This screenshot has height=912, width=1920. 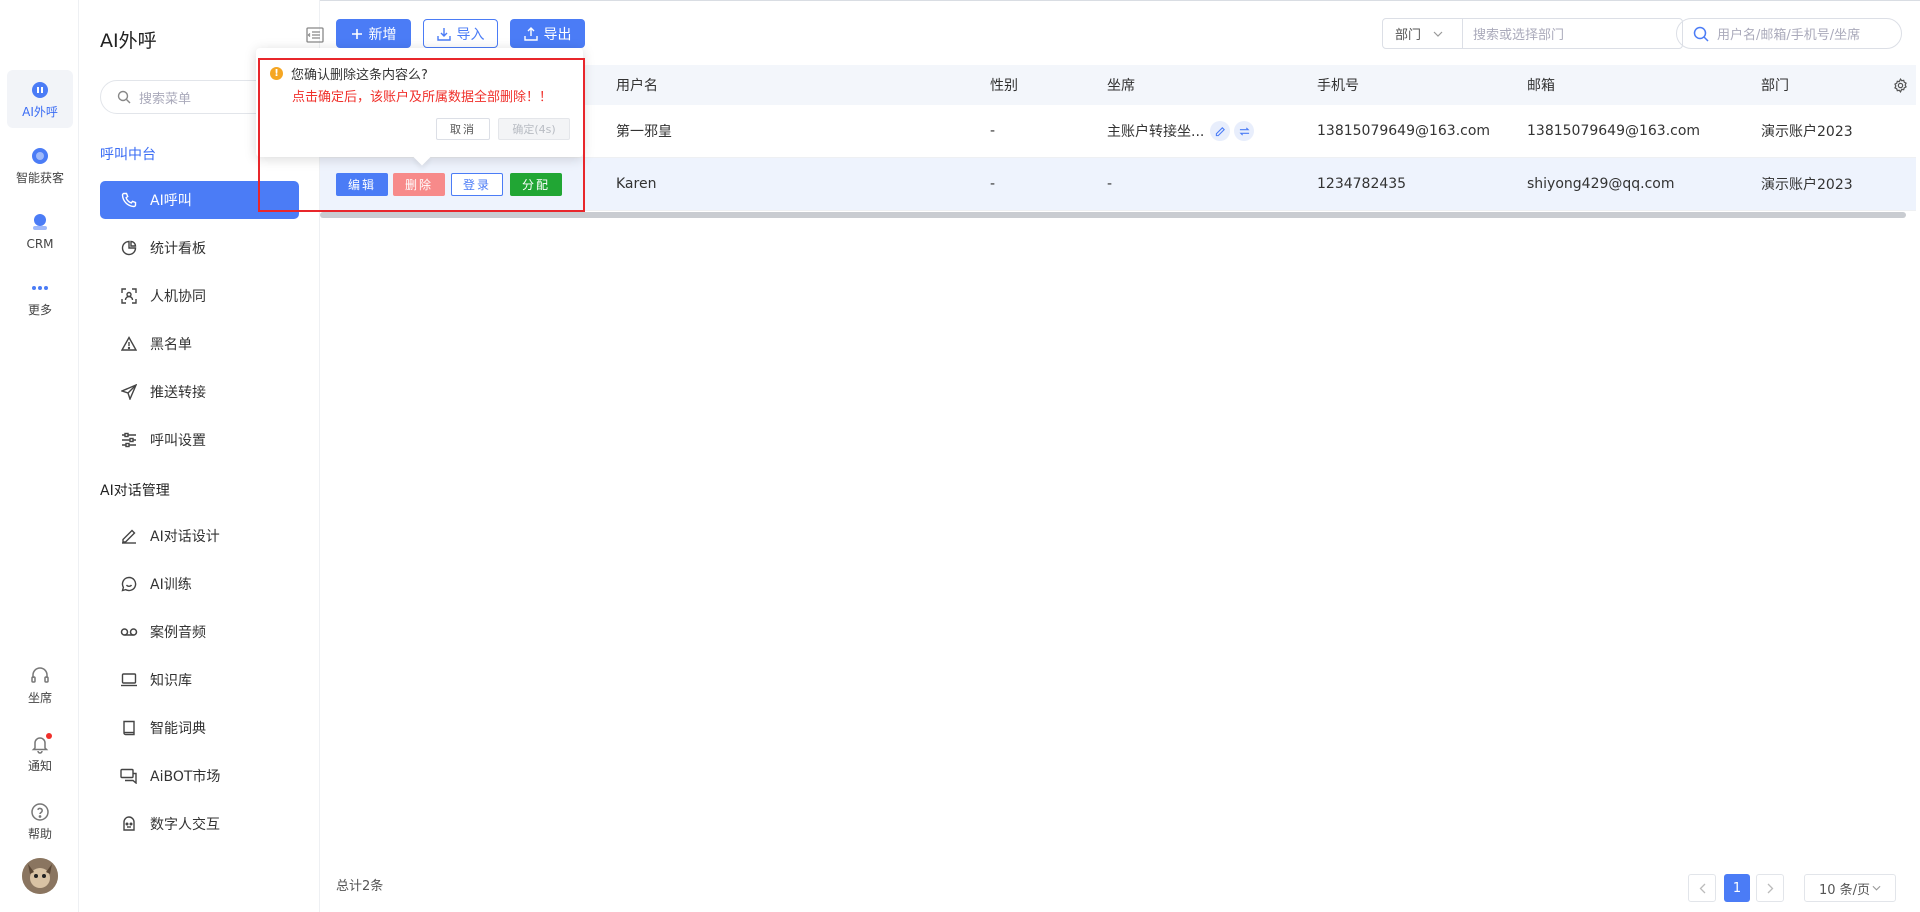 I want to click on warning-icon: !, so click(x=276, y=73).